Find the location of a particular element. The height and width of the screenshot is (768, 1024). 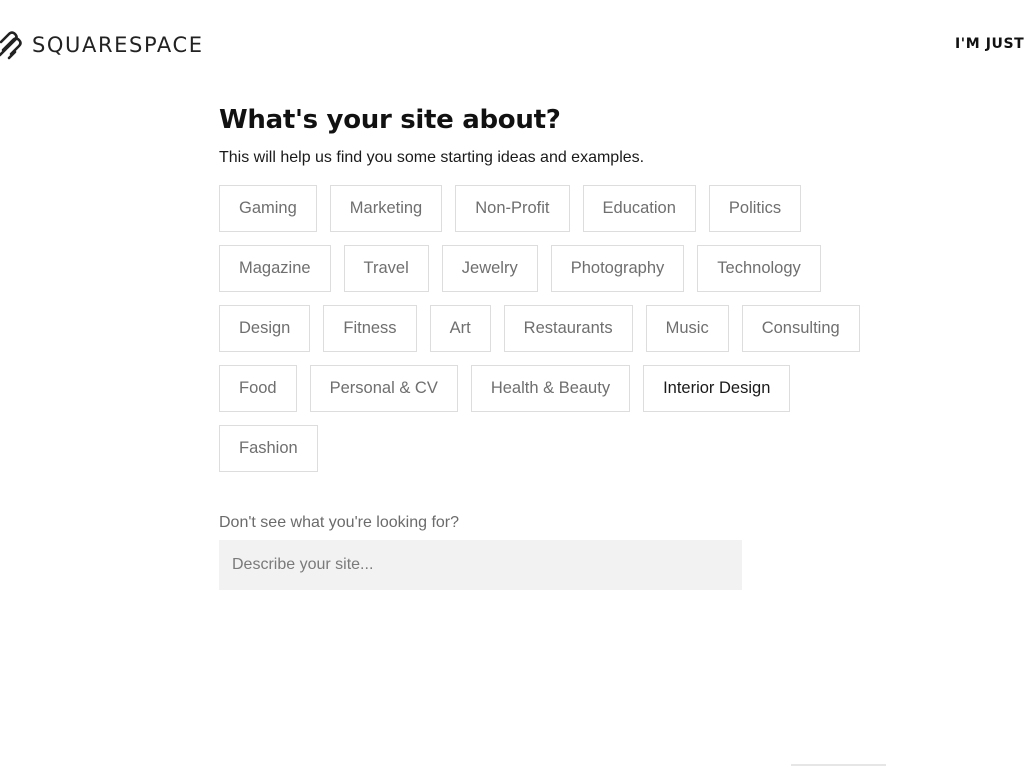

category-tag-photography: Photography is located at coordinates (617, 268).